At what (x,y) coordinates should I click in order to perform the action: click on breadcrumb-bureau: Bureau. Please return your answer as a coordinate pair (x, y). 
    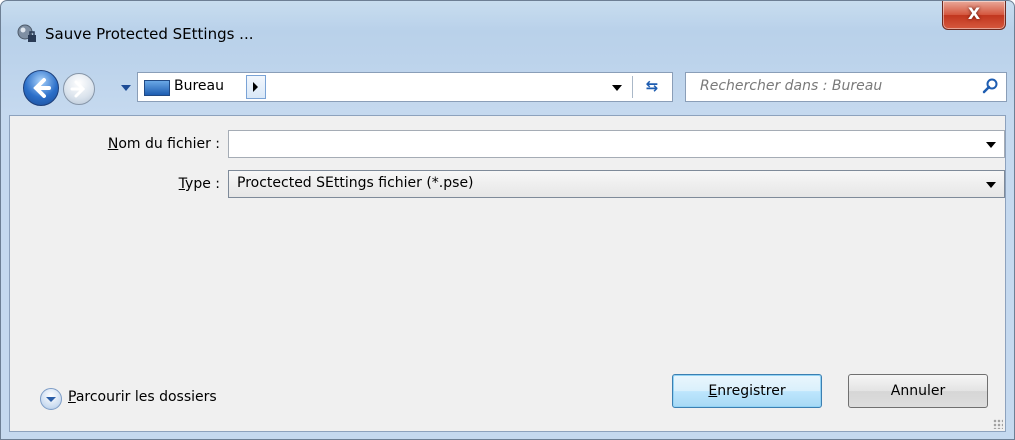
    Looking at the image, I should click on (199, 86).